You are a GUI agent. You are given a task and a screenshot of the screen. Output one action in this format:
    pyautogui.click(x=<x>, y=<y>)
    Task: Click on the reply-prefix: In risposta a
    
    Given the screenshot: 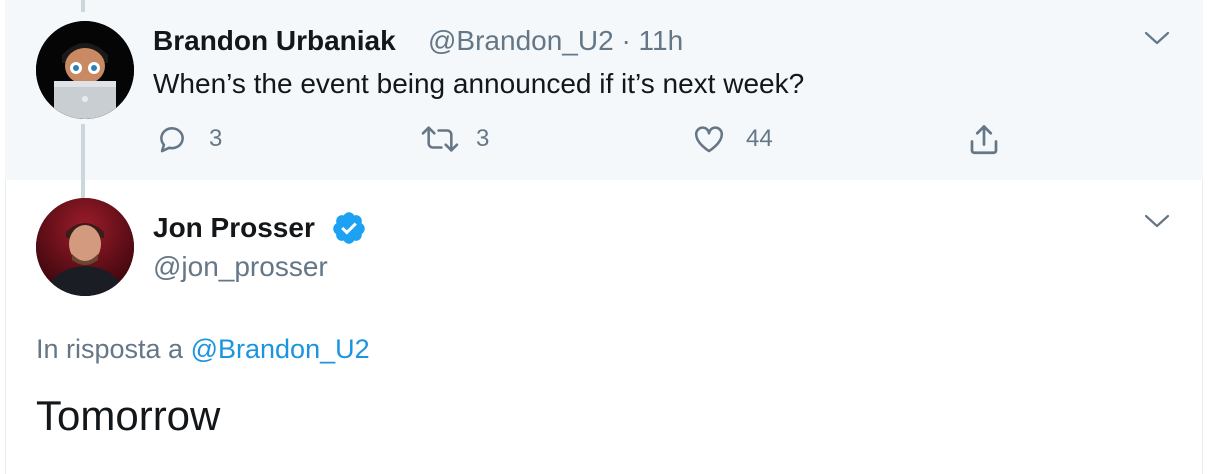 What is the action you would take?
    pyautogui.click(x=110, y=349)
    